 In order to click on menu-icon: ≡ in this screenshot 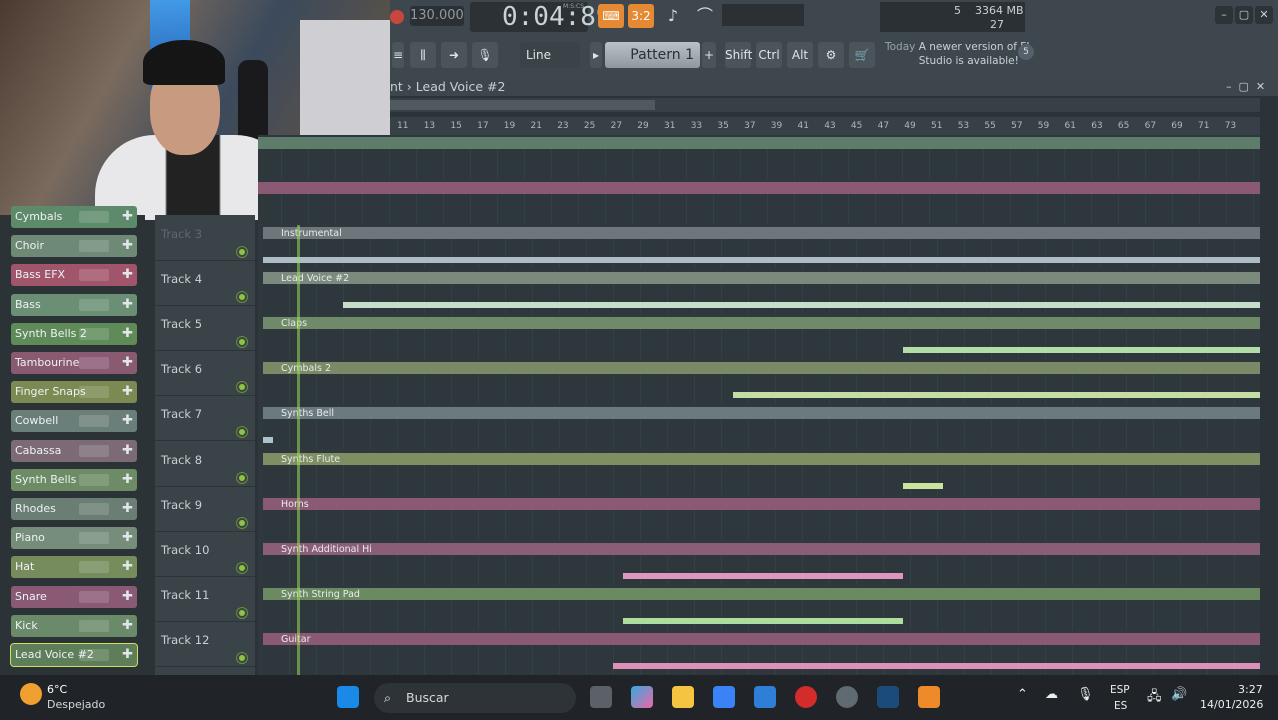, I will do `click(398, 55)`.